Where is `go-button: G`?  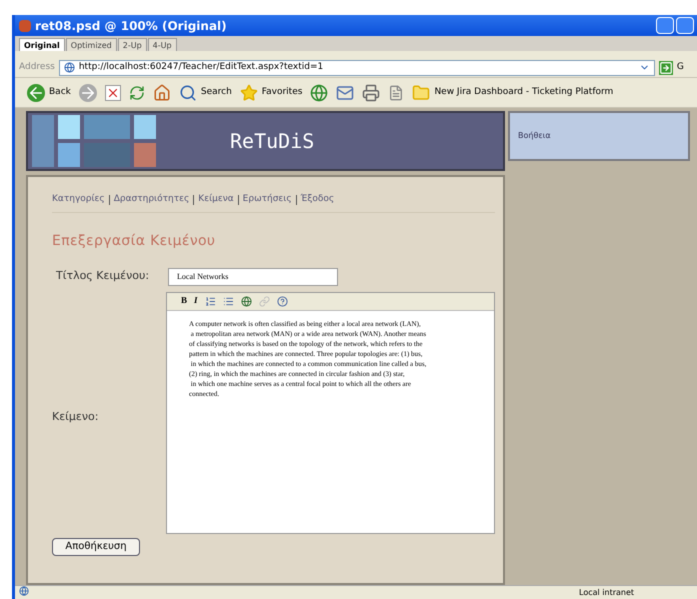
go-button: G is located at coordinates (680, 67).